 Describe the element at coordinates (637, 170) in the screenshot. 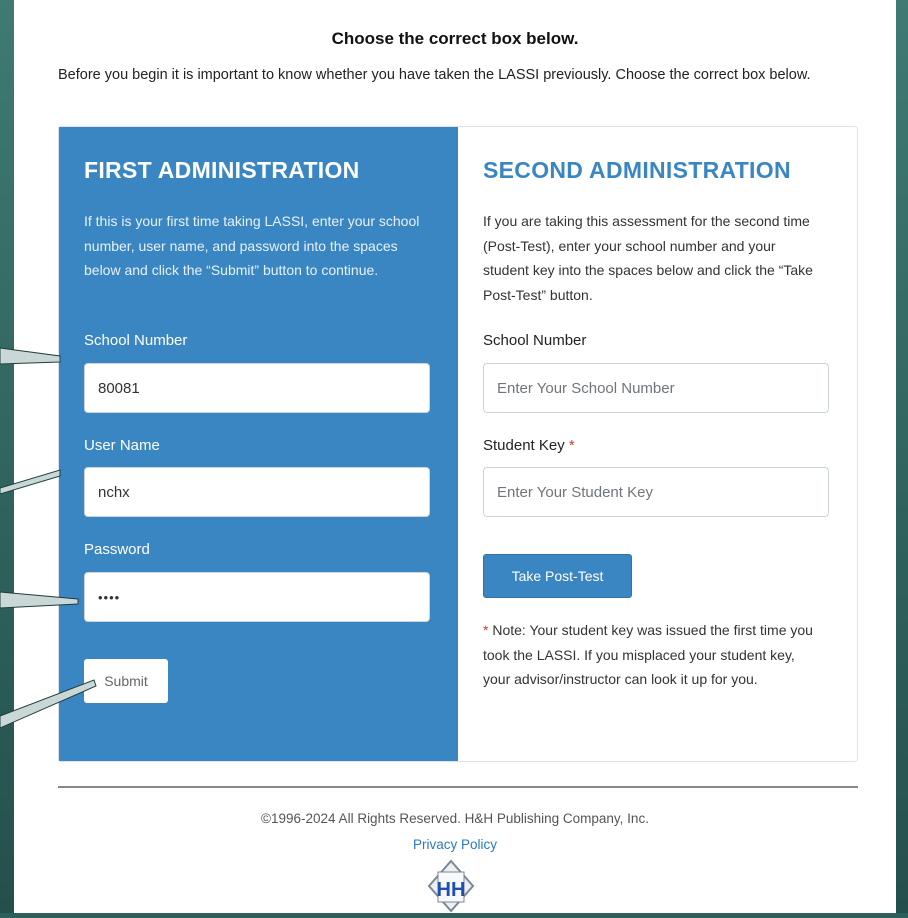

I see `second-administration-title: SECOND ADMINISTRATION` at that location.